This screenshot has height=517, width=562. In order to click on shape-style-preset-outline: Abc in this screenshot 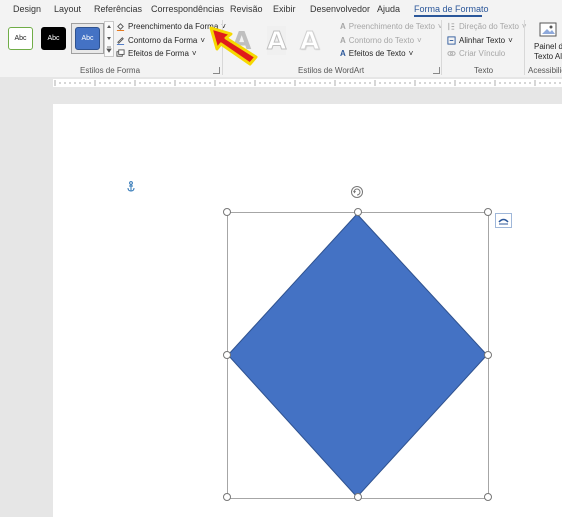, I will do `click(20, 38)`.